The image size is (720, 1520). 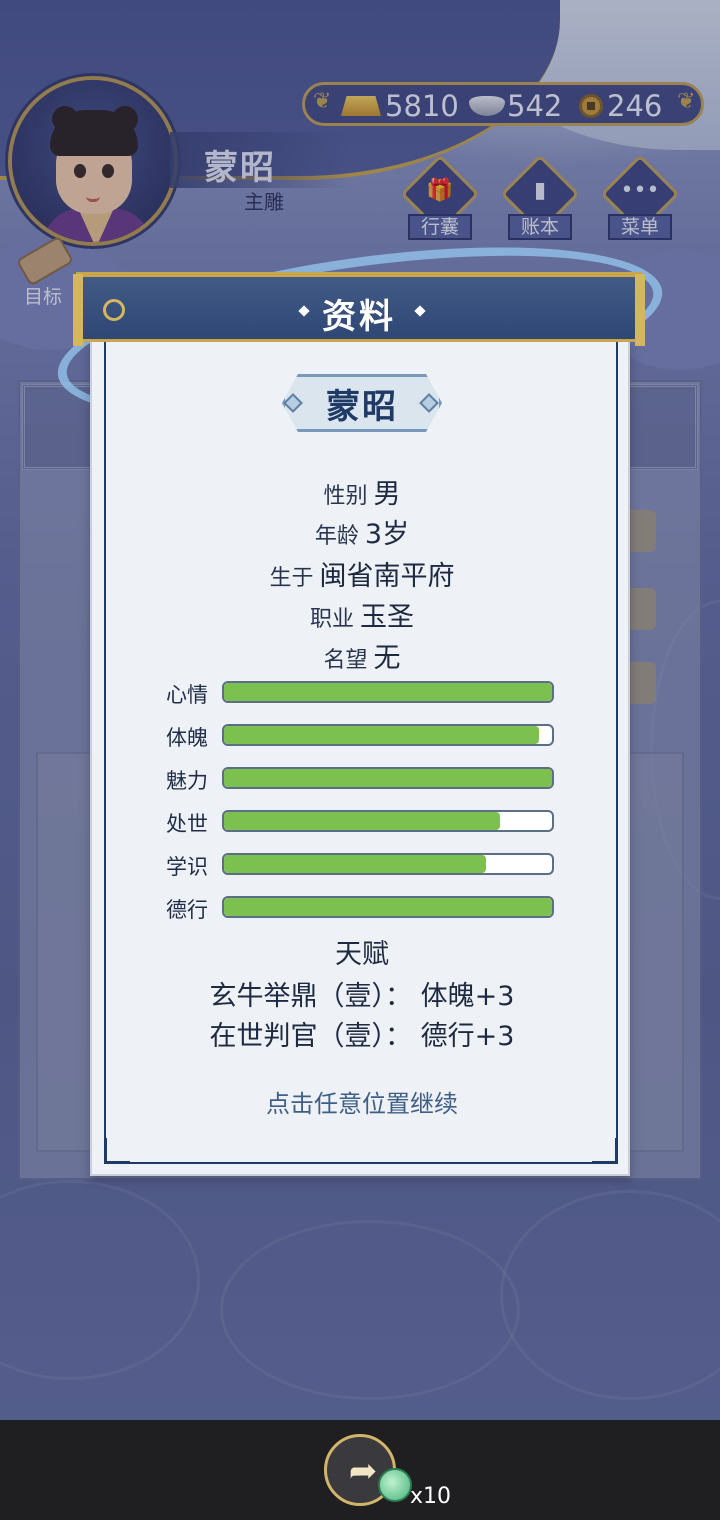 What do you see at coordinates (362, 406) in the screenshot?
I see `character-name: 蒙昭` at bounding box center [362, 406].